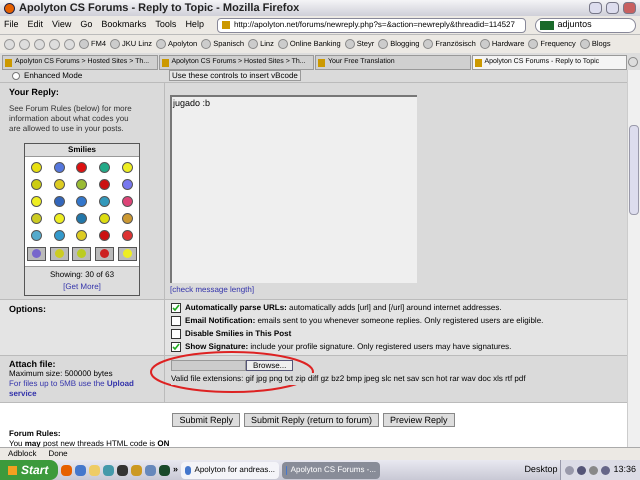 This screenshot has width=640, height=480. What do you see at coordinates (371, 25) in the screenshot?
I see `address-field: http://apolyton.net/forums/newreply.php?s=&action=newreply&threadid=114527` at bounding box center [371, 25].